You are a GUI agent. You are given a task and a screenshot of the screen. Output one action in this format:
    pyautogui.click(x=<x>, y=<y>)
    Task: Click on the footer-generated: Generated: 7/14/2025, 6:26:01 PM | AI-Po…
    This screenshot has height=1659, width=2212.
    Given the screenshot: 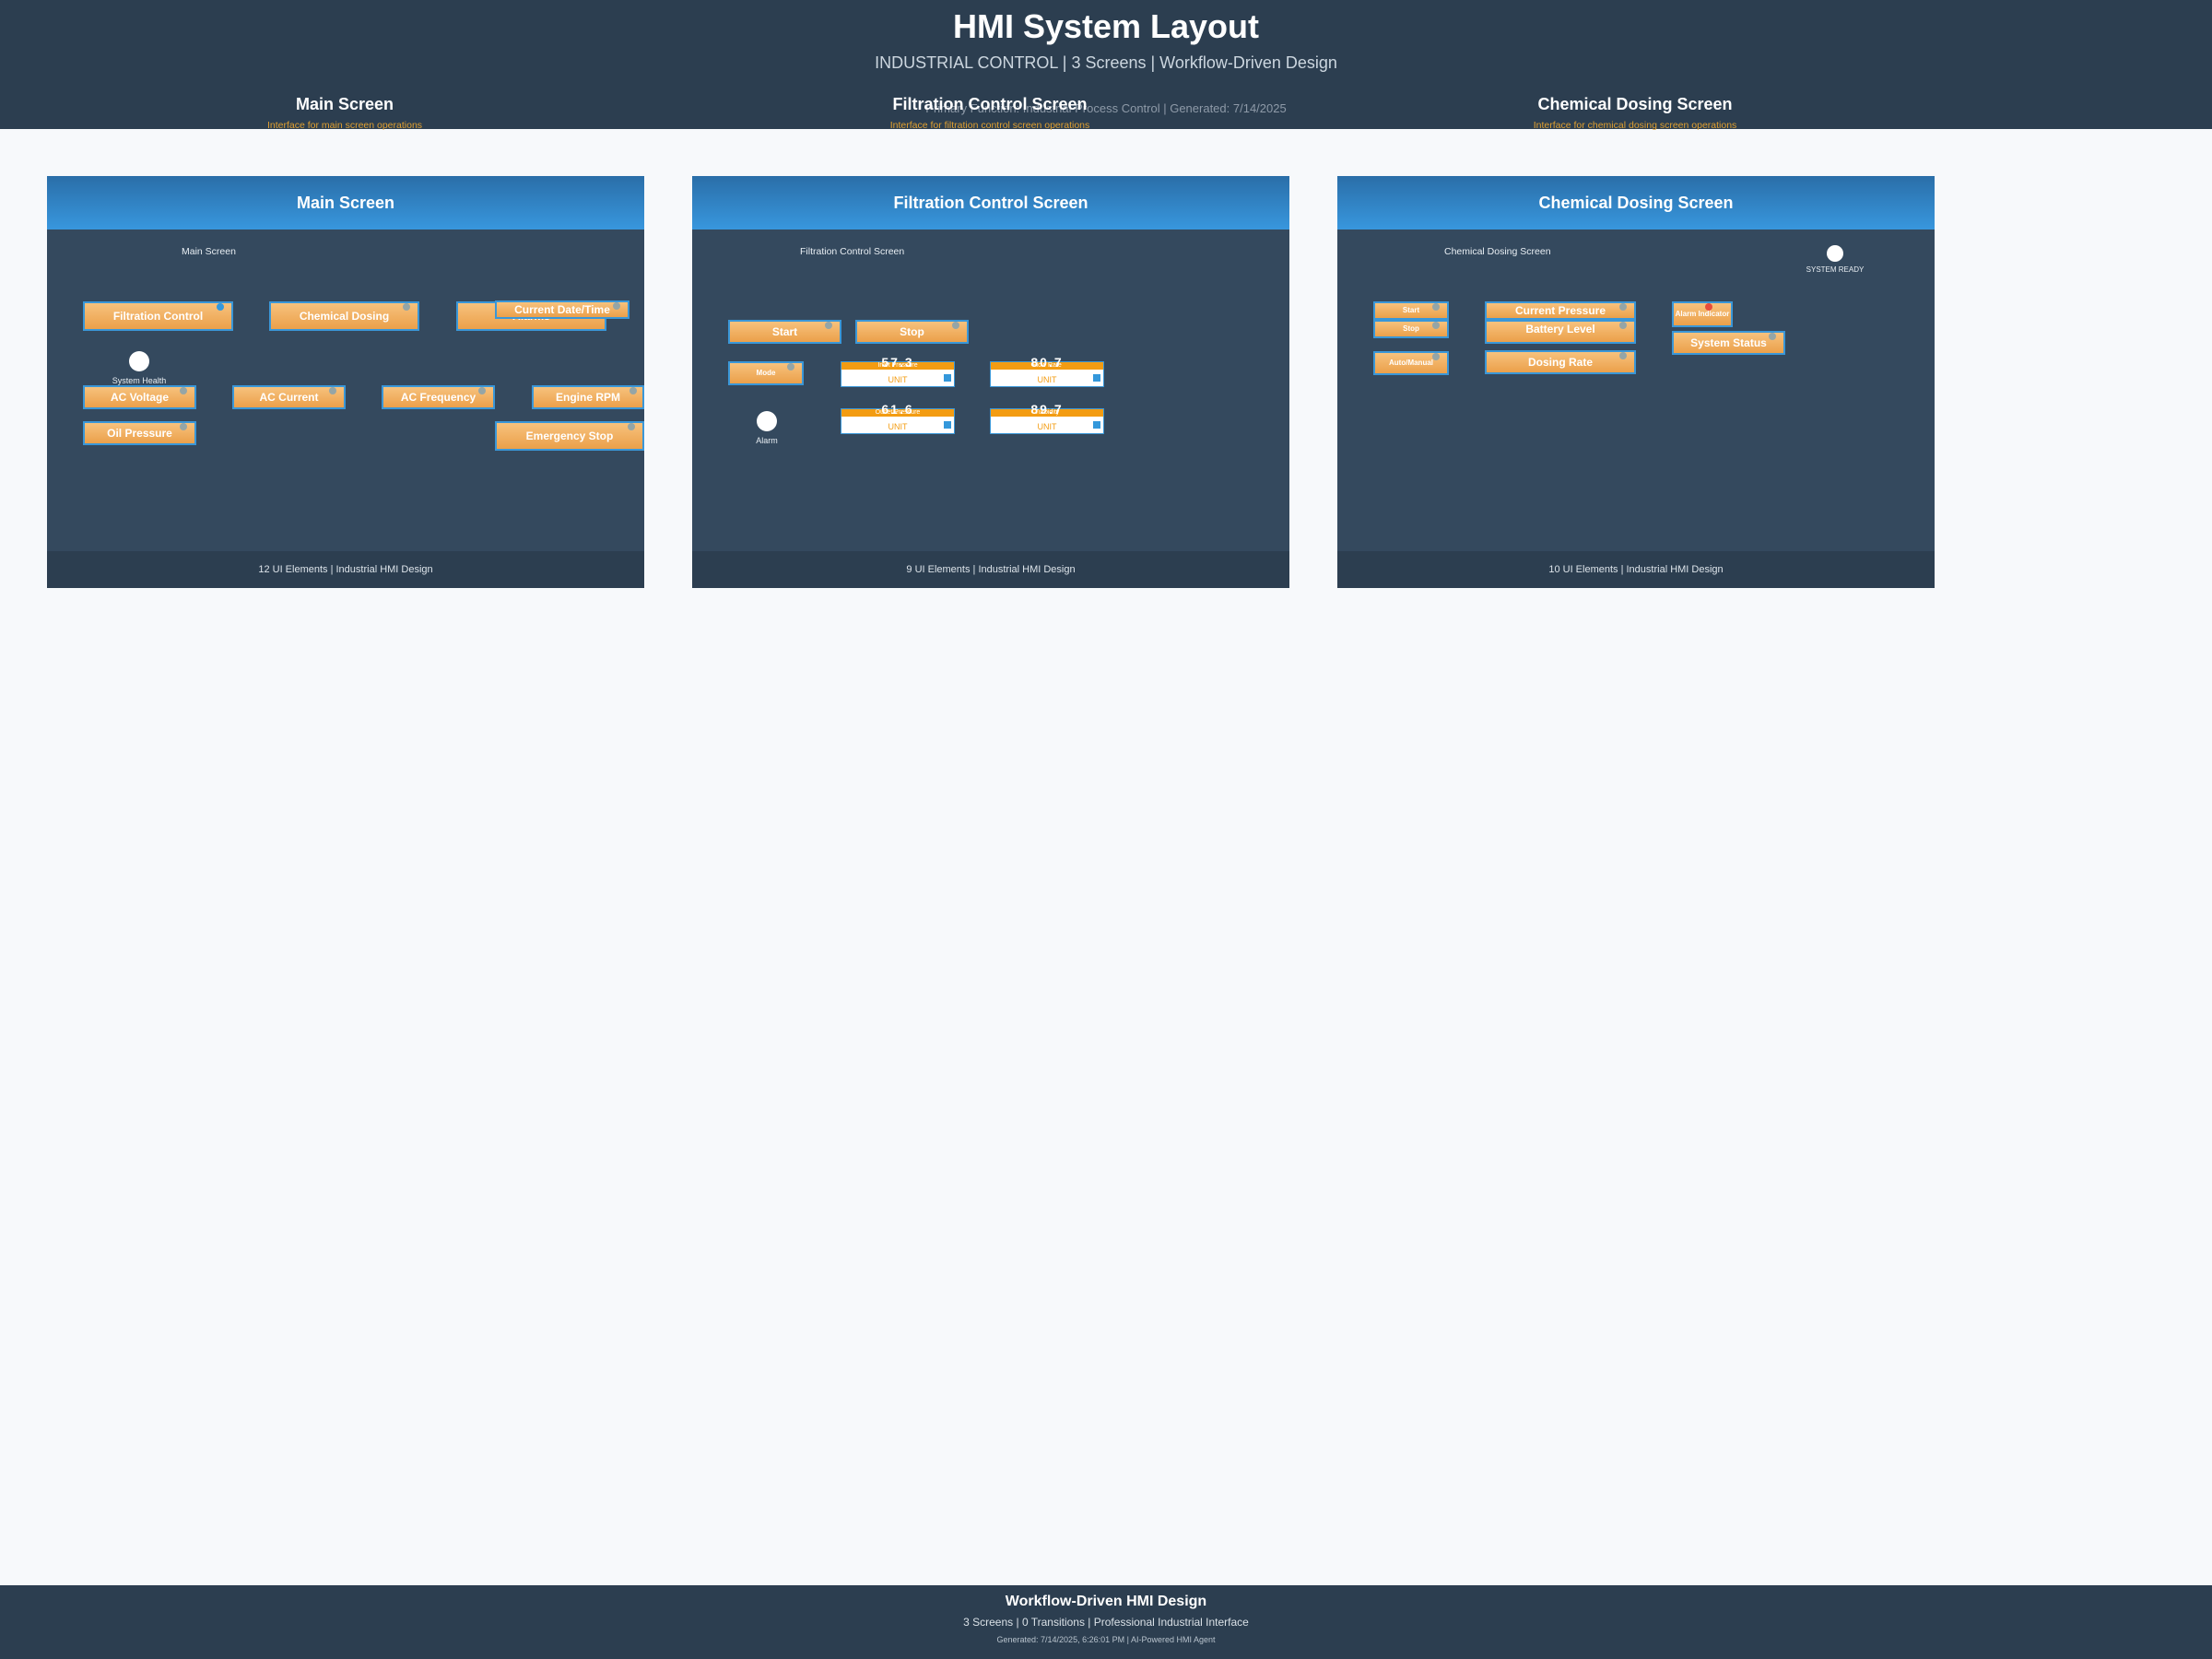 What is the action you would take?
    pyautogui.click(x=1106, y=1639)
    